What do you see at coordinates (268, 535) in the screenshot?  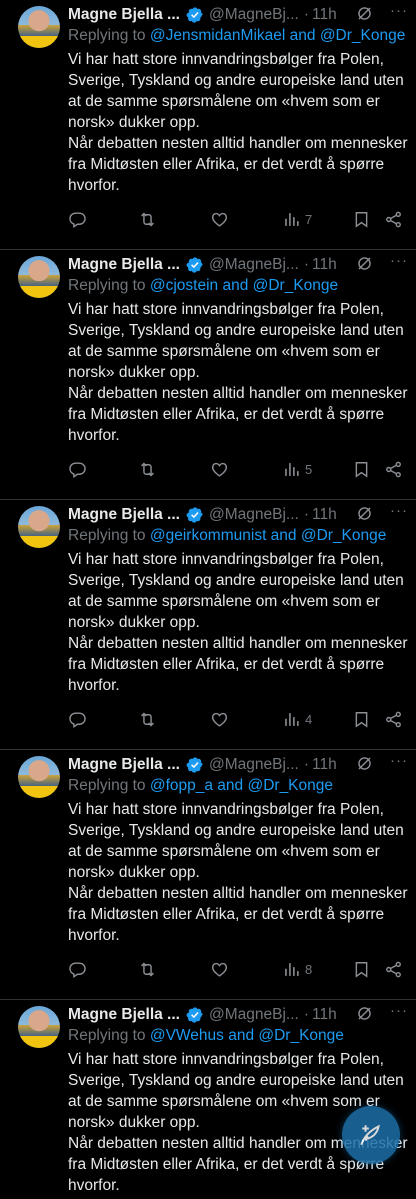 I see `reply-mentions: @geirkommunist and @Dr_Konge` at bounding box center [268, 535].